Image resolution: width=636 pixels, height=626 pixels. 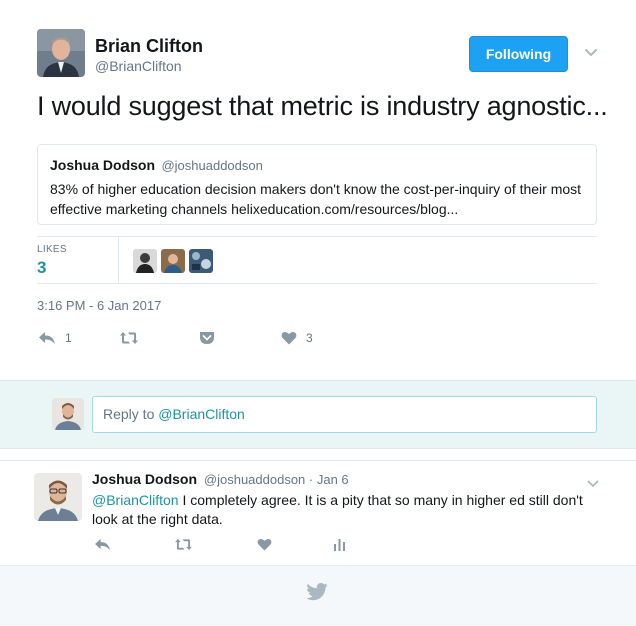 What do you see at coordinates (135, 500) in the screenshot?
I see `reply-mention: @BrianClifton` at bounding box center [135, 500].